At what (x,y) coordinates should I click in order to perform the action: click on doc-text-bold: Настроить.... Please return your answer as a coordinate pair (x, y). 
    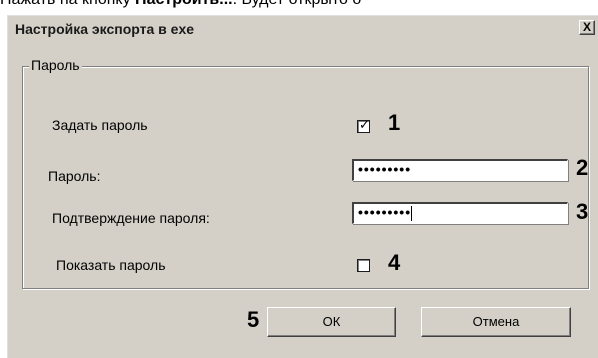
    Looking at the image, I should click on (184, 4).